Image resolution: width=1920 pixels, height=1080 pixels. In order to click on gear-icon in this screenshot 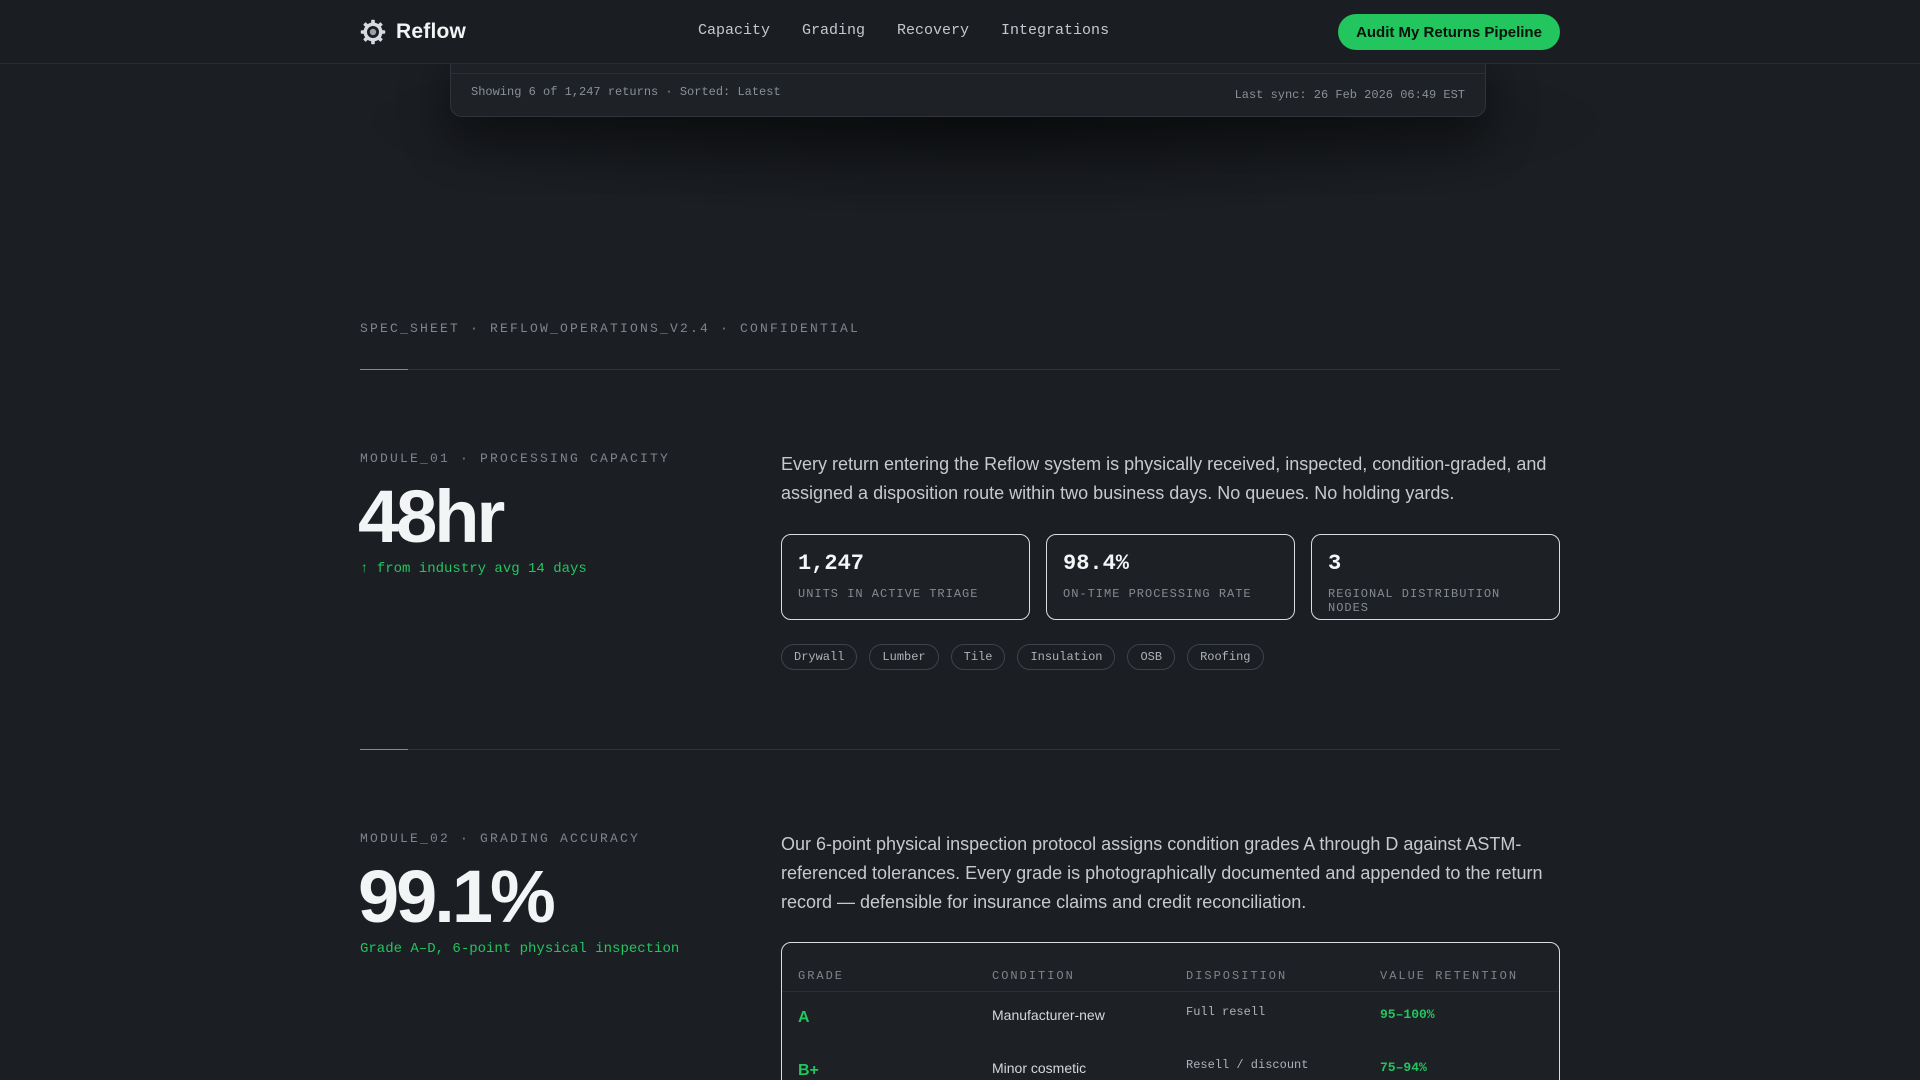, I will do `click(373, 32)`.